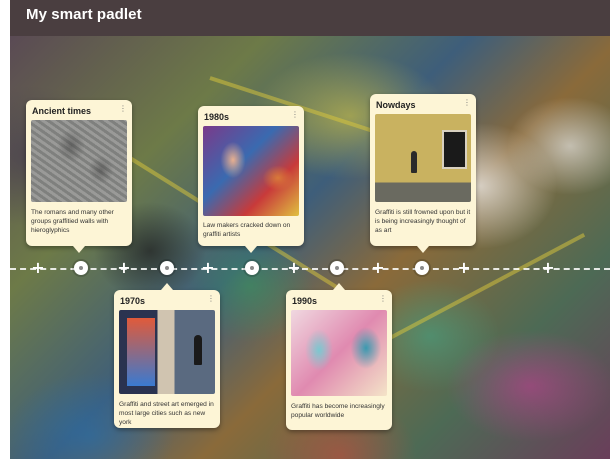  Describe the element at coordinates (167, 352) in the screenshot. I see `post-image-subway-art` at that location.